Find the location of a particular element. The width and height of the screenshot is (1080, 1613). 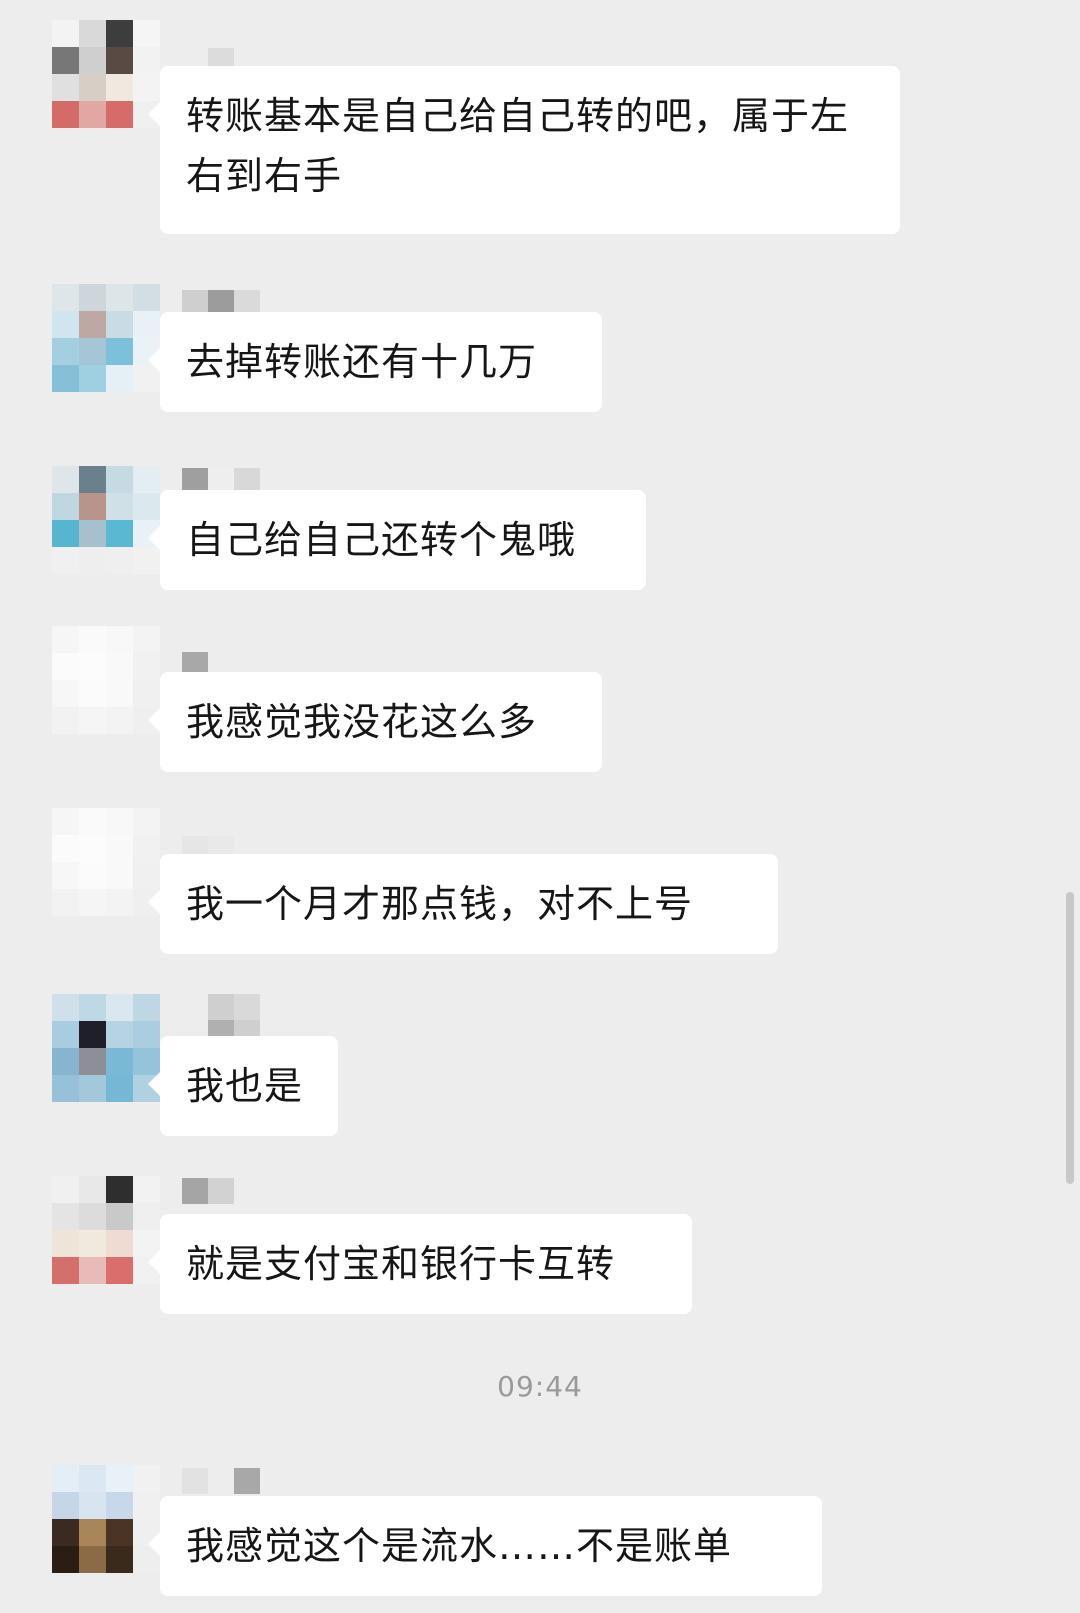

message-bubble: 自己给自己还转个鬼哦 is located at coordinates (397, 540).